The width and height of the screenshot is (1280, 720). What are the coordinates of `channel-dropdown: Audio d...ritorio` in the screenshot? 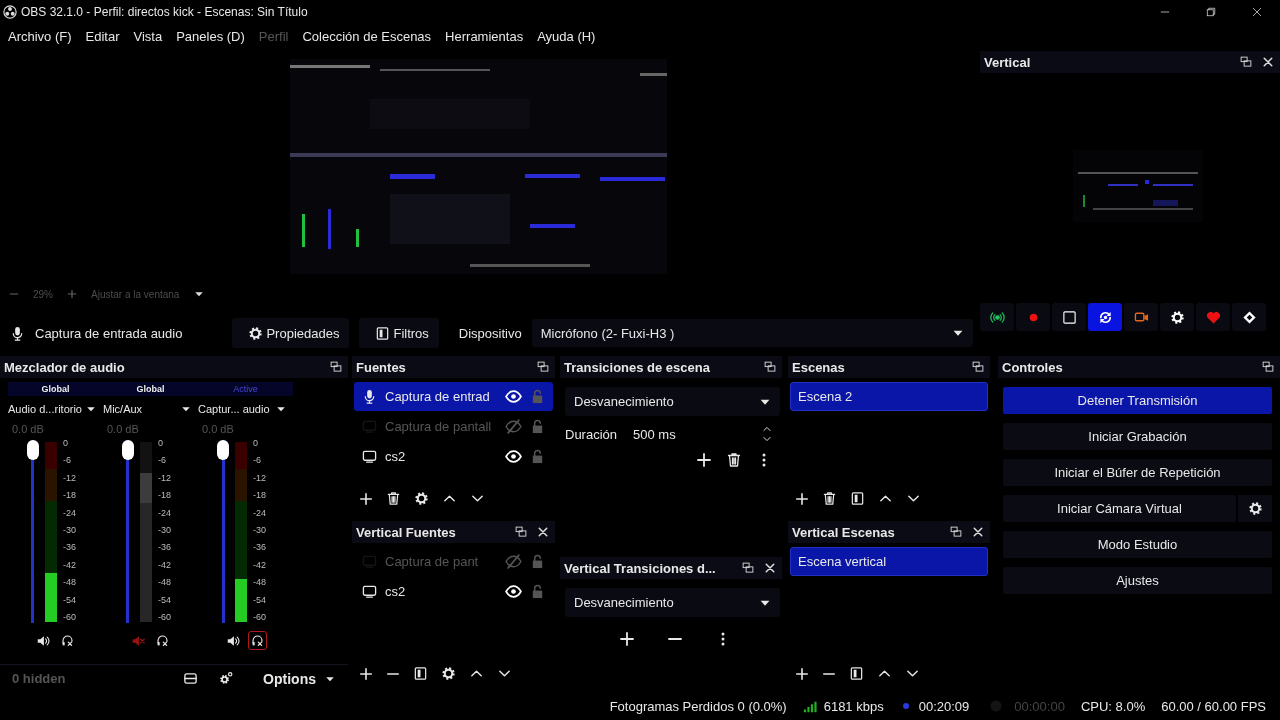 It's located at (55, 409).